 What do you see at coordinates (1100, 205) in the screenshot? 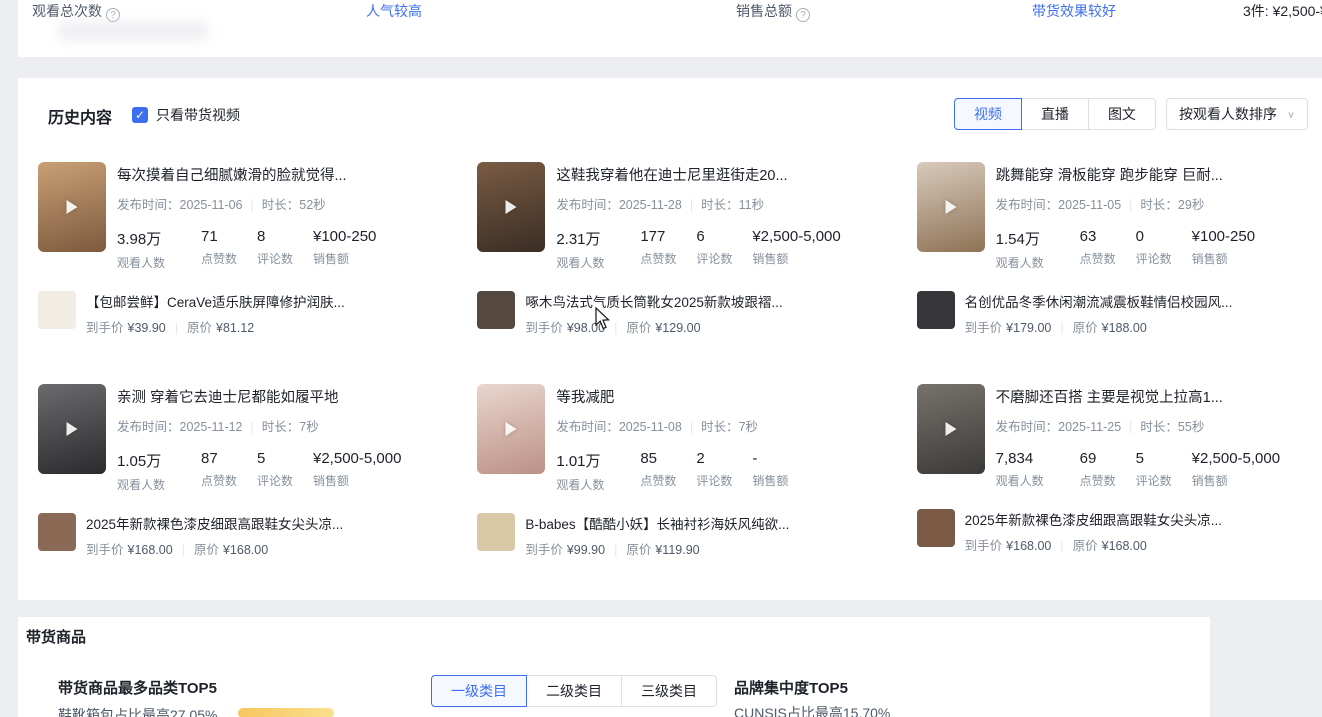
I see `video-meta: 发布时间：2025-11-05 | 时长：29秒` at bounding box center [1100, 205].